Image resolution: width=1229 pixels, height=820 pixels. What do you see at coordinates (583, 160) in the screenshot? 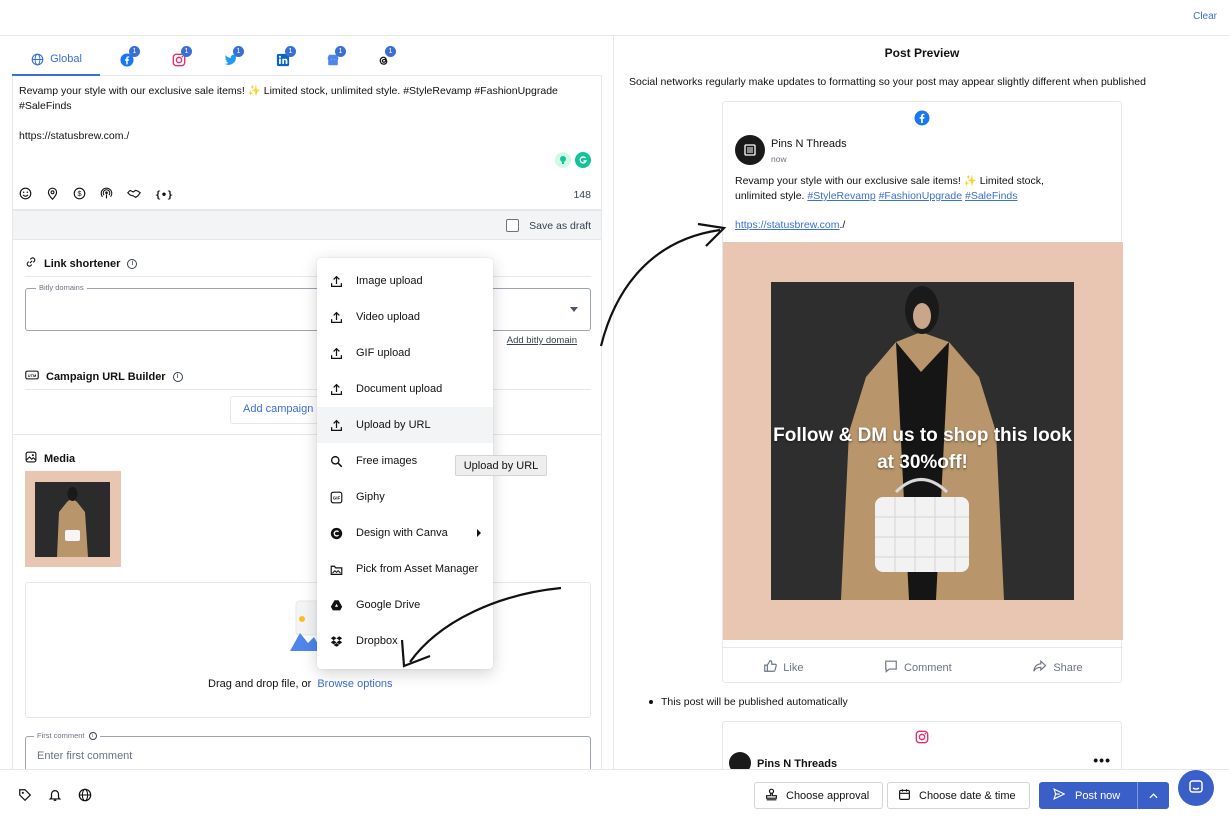
I see `grammarly-icon` at bounding box center [583, 160].